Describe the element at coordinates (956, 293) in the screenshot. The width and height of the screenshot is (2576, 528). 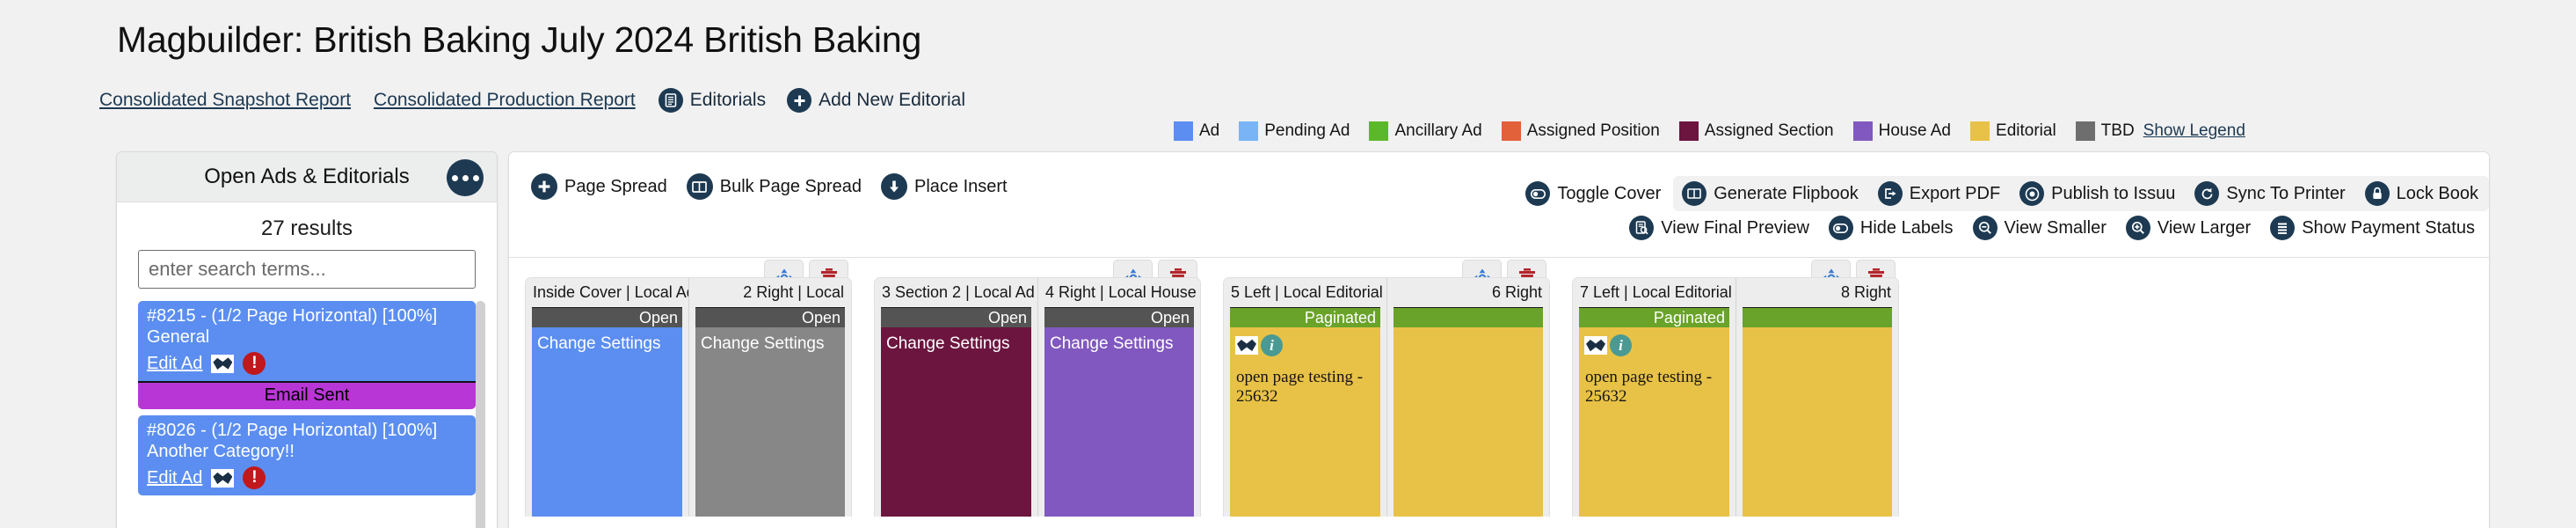
I see `page-label: 3 Section 2 | Local Ad` at that location.